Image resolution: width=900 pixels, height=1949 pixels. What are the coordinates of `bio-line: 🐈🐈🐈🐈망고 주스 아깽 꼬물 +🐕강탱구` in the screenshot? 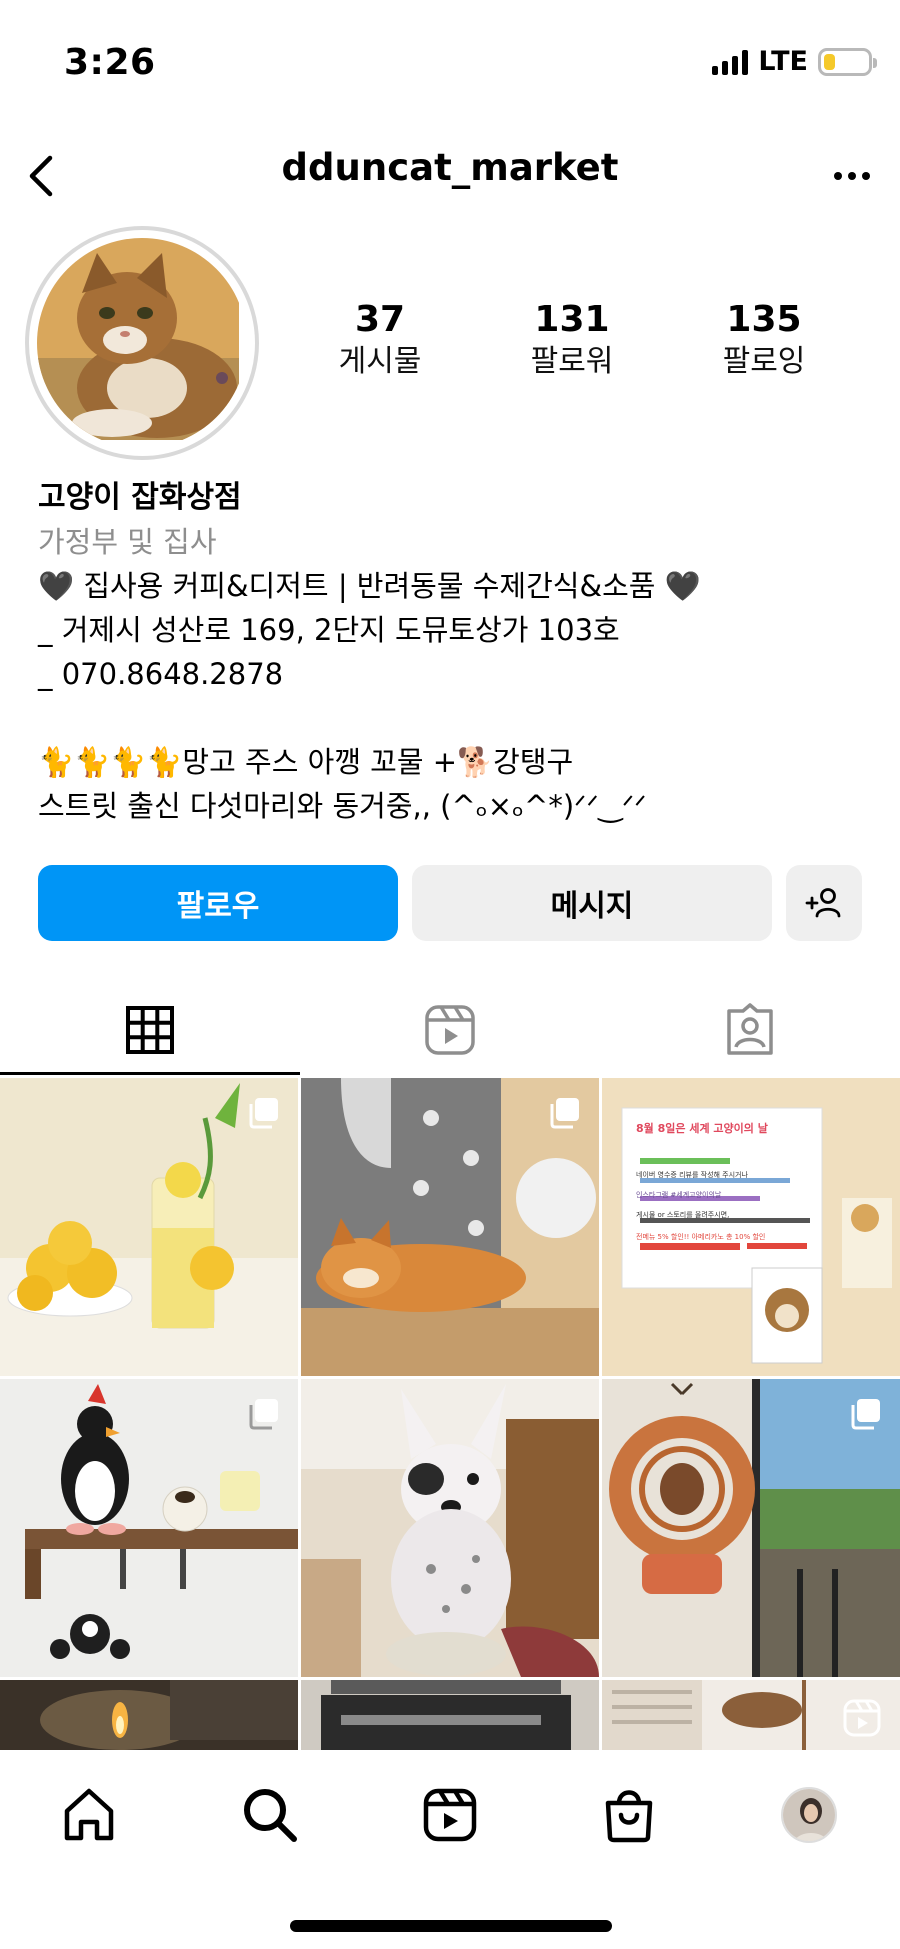 It's located at (306, 762).